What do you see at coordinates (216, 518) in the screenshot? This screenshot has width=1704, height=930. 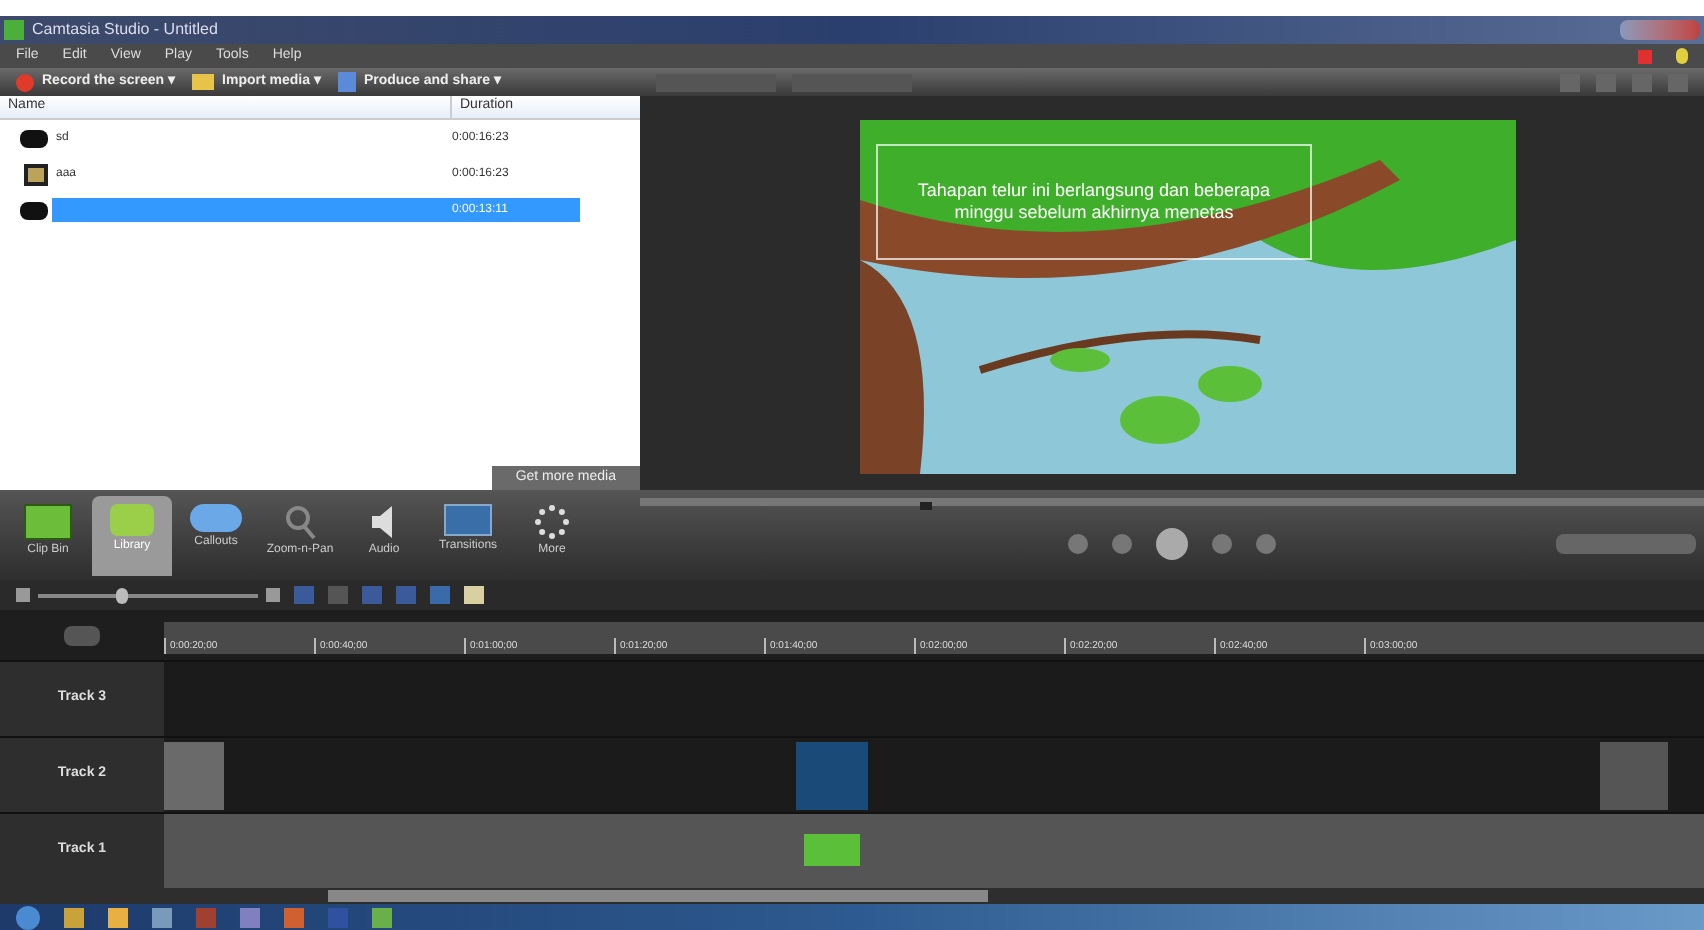 I see `speech-bubble-icon` at bounding box center [216, 518].